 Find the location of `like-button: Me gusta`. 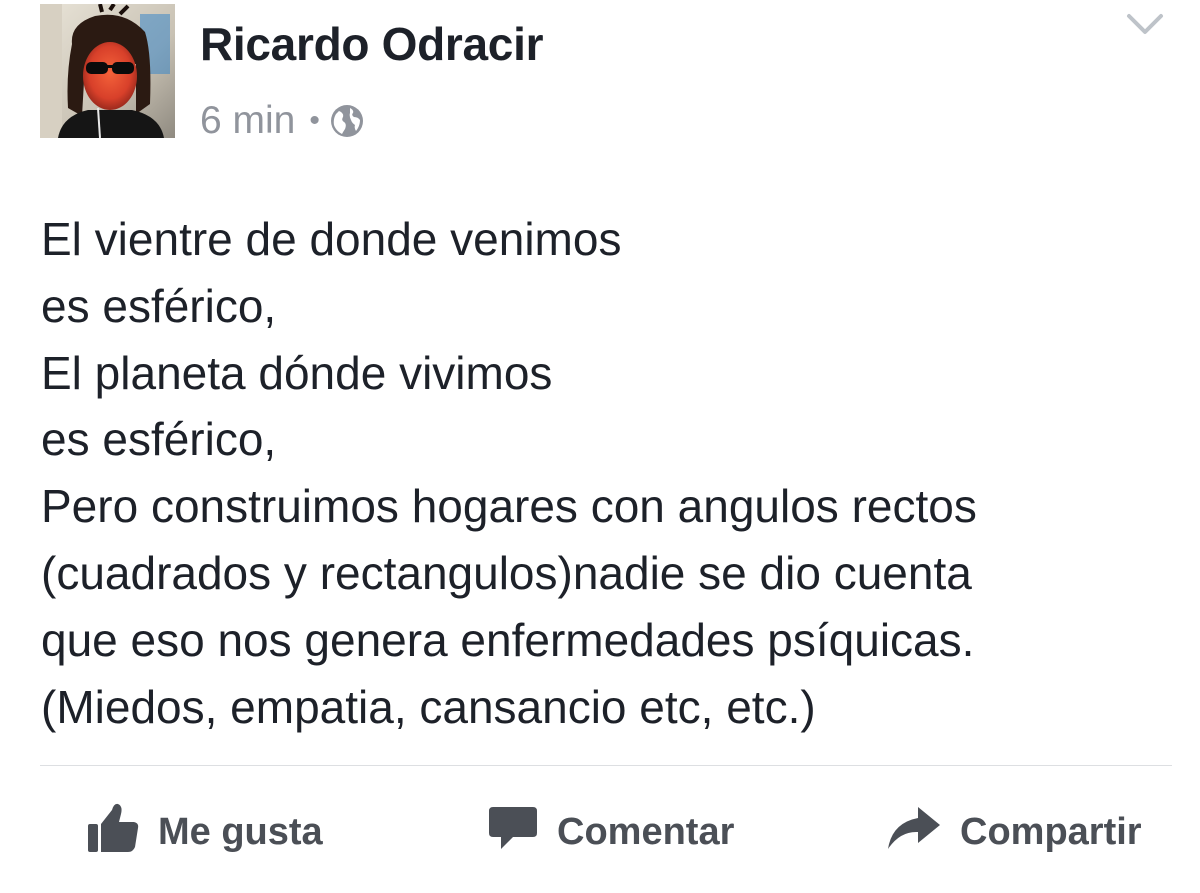

like-button: Me gusta is located at coordinates (204, 832).